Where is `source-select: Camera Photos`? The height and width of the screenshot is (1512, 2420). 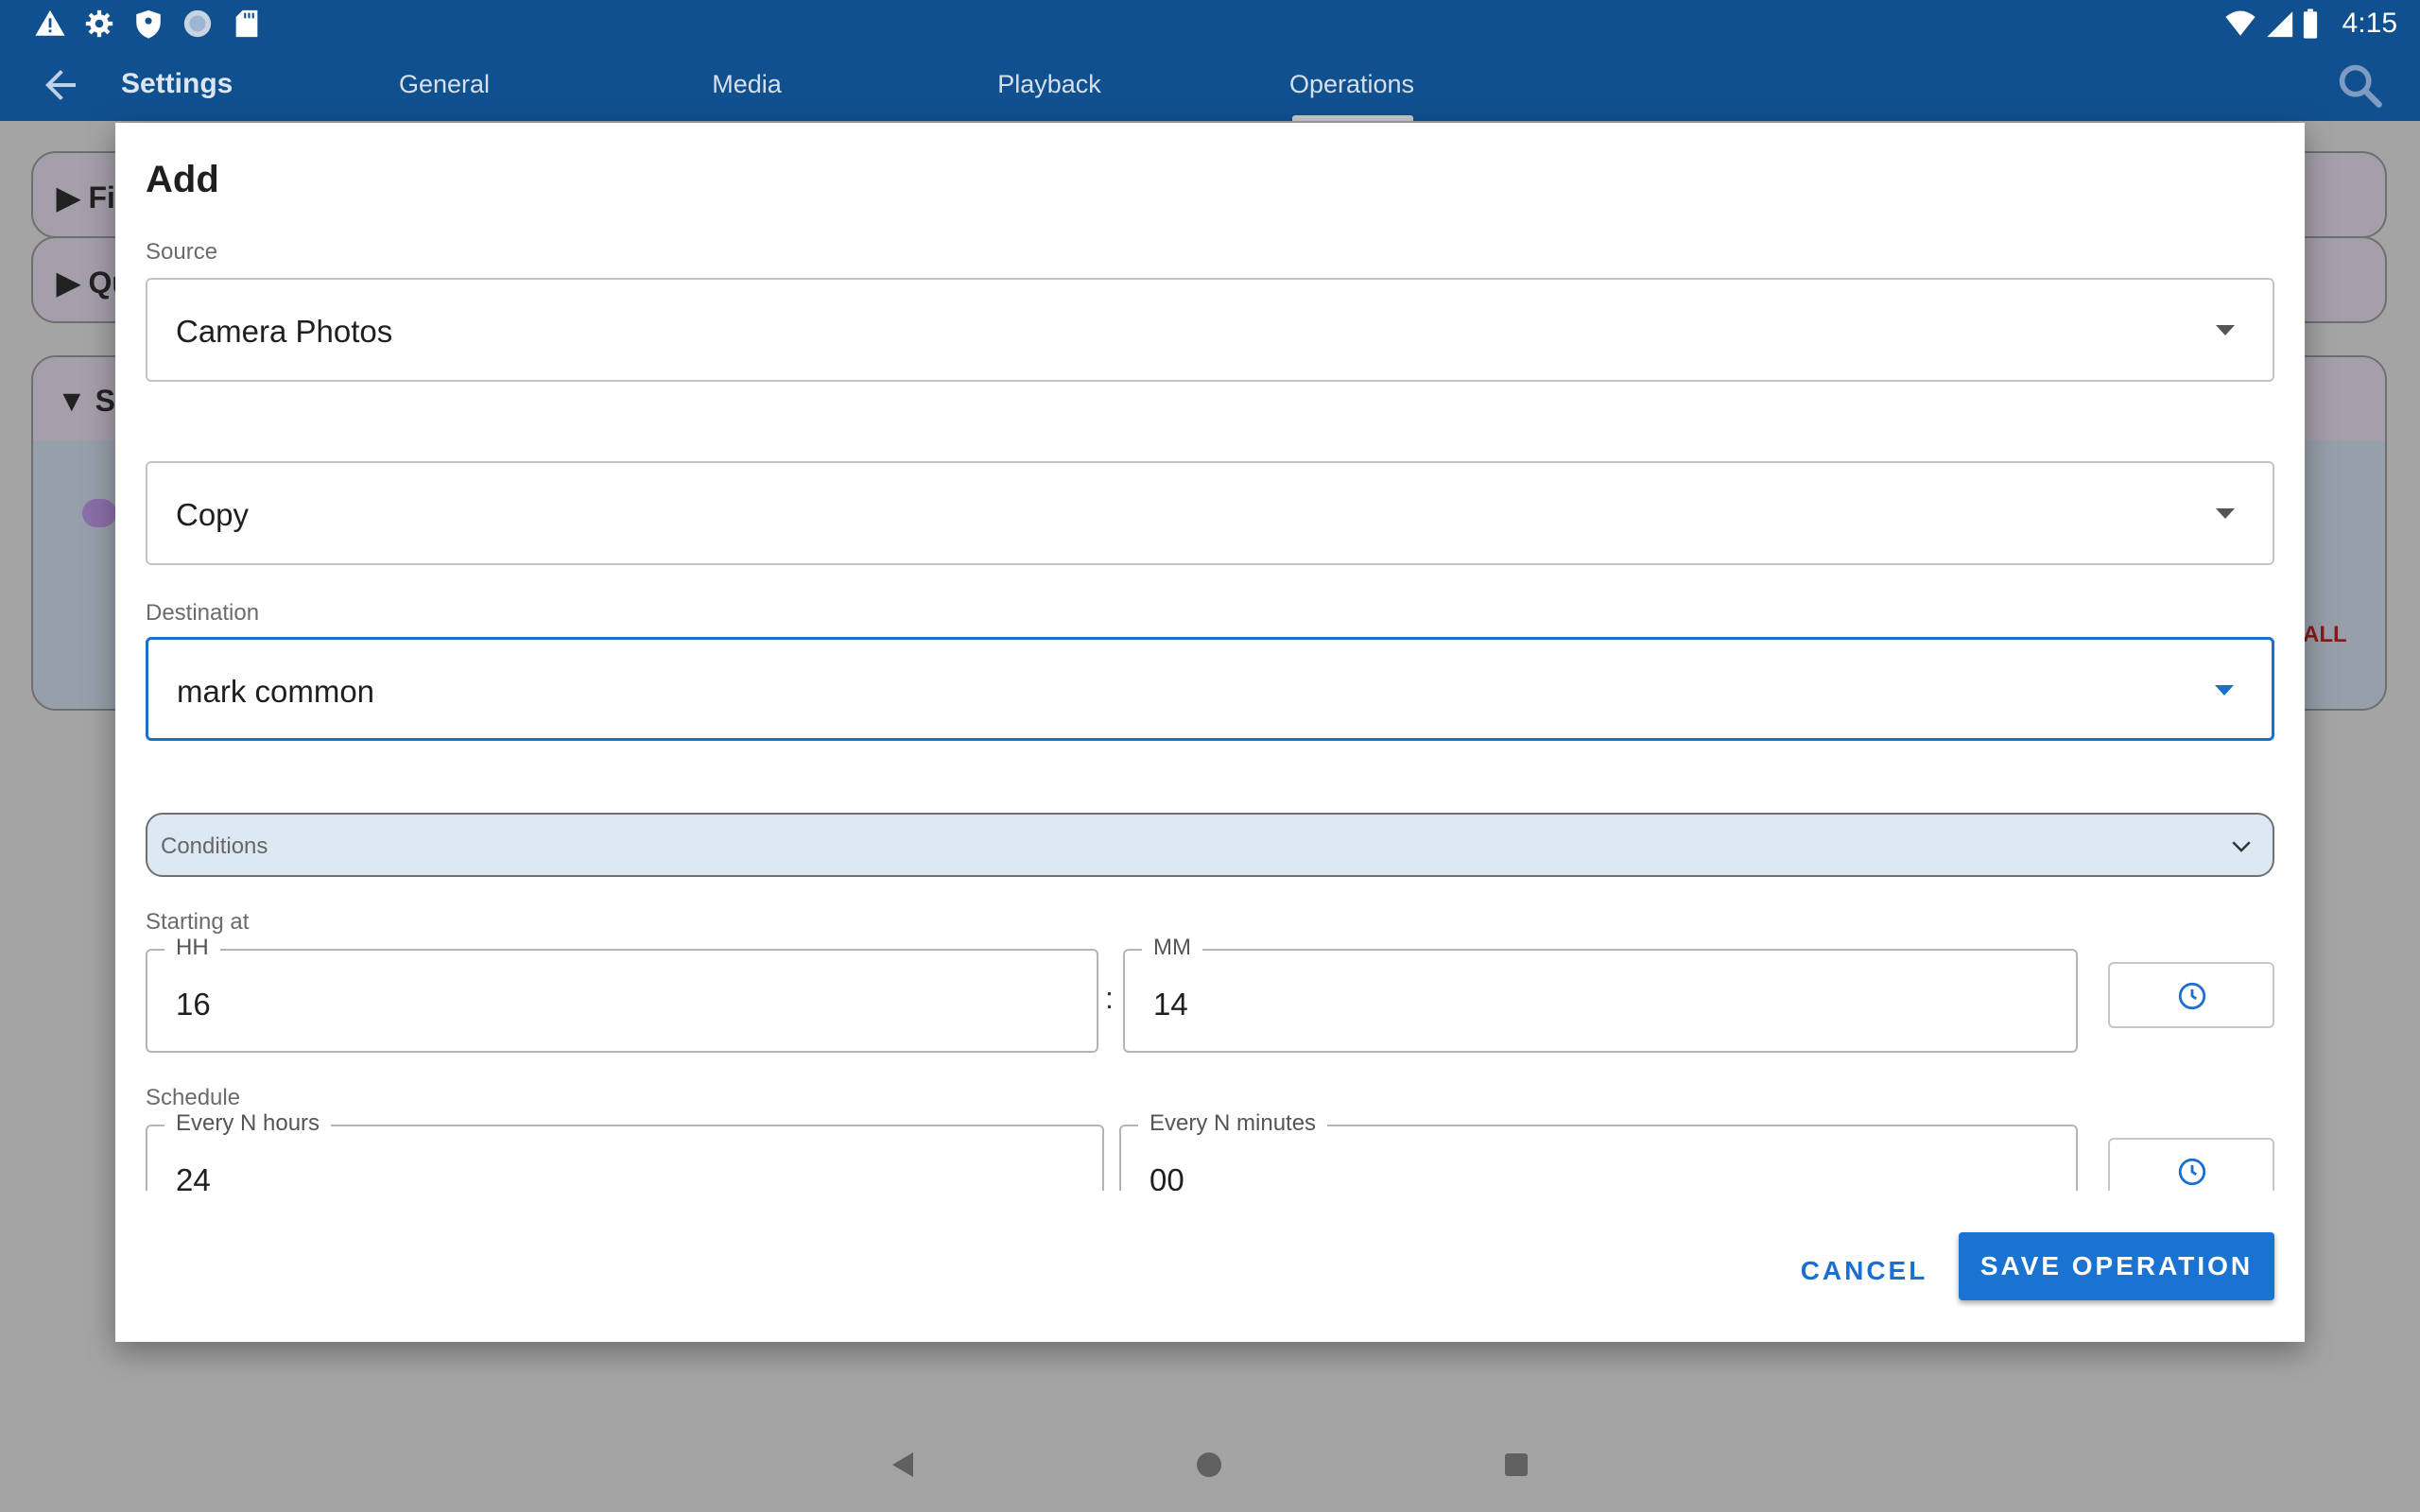
source-select: Camera Photos is located at coordinates (1210, 330).